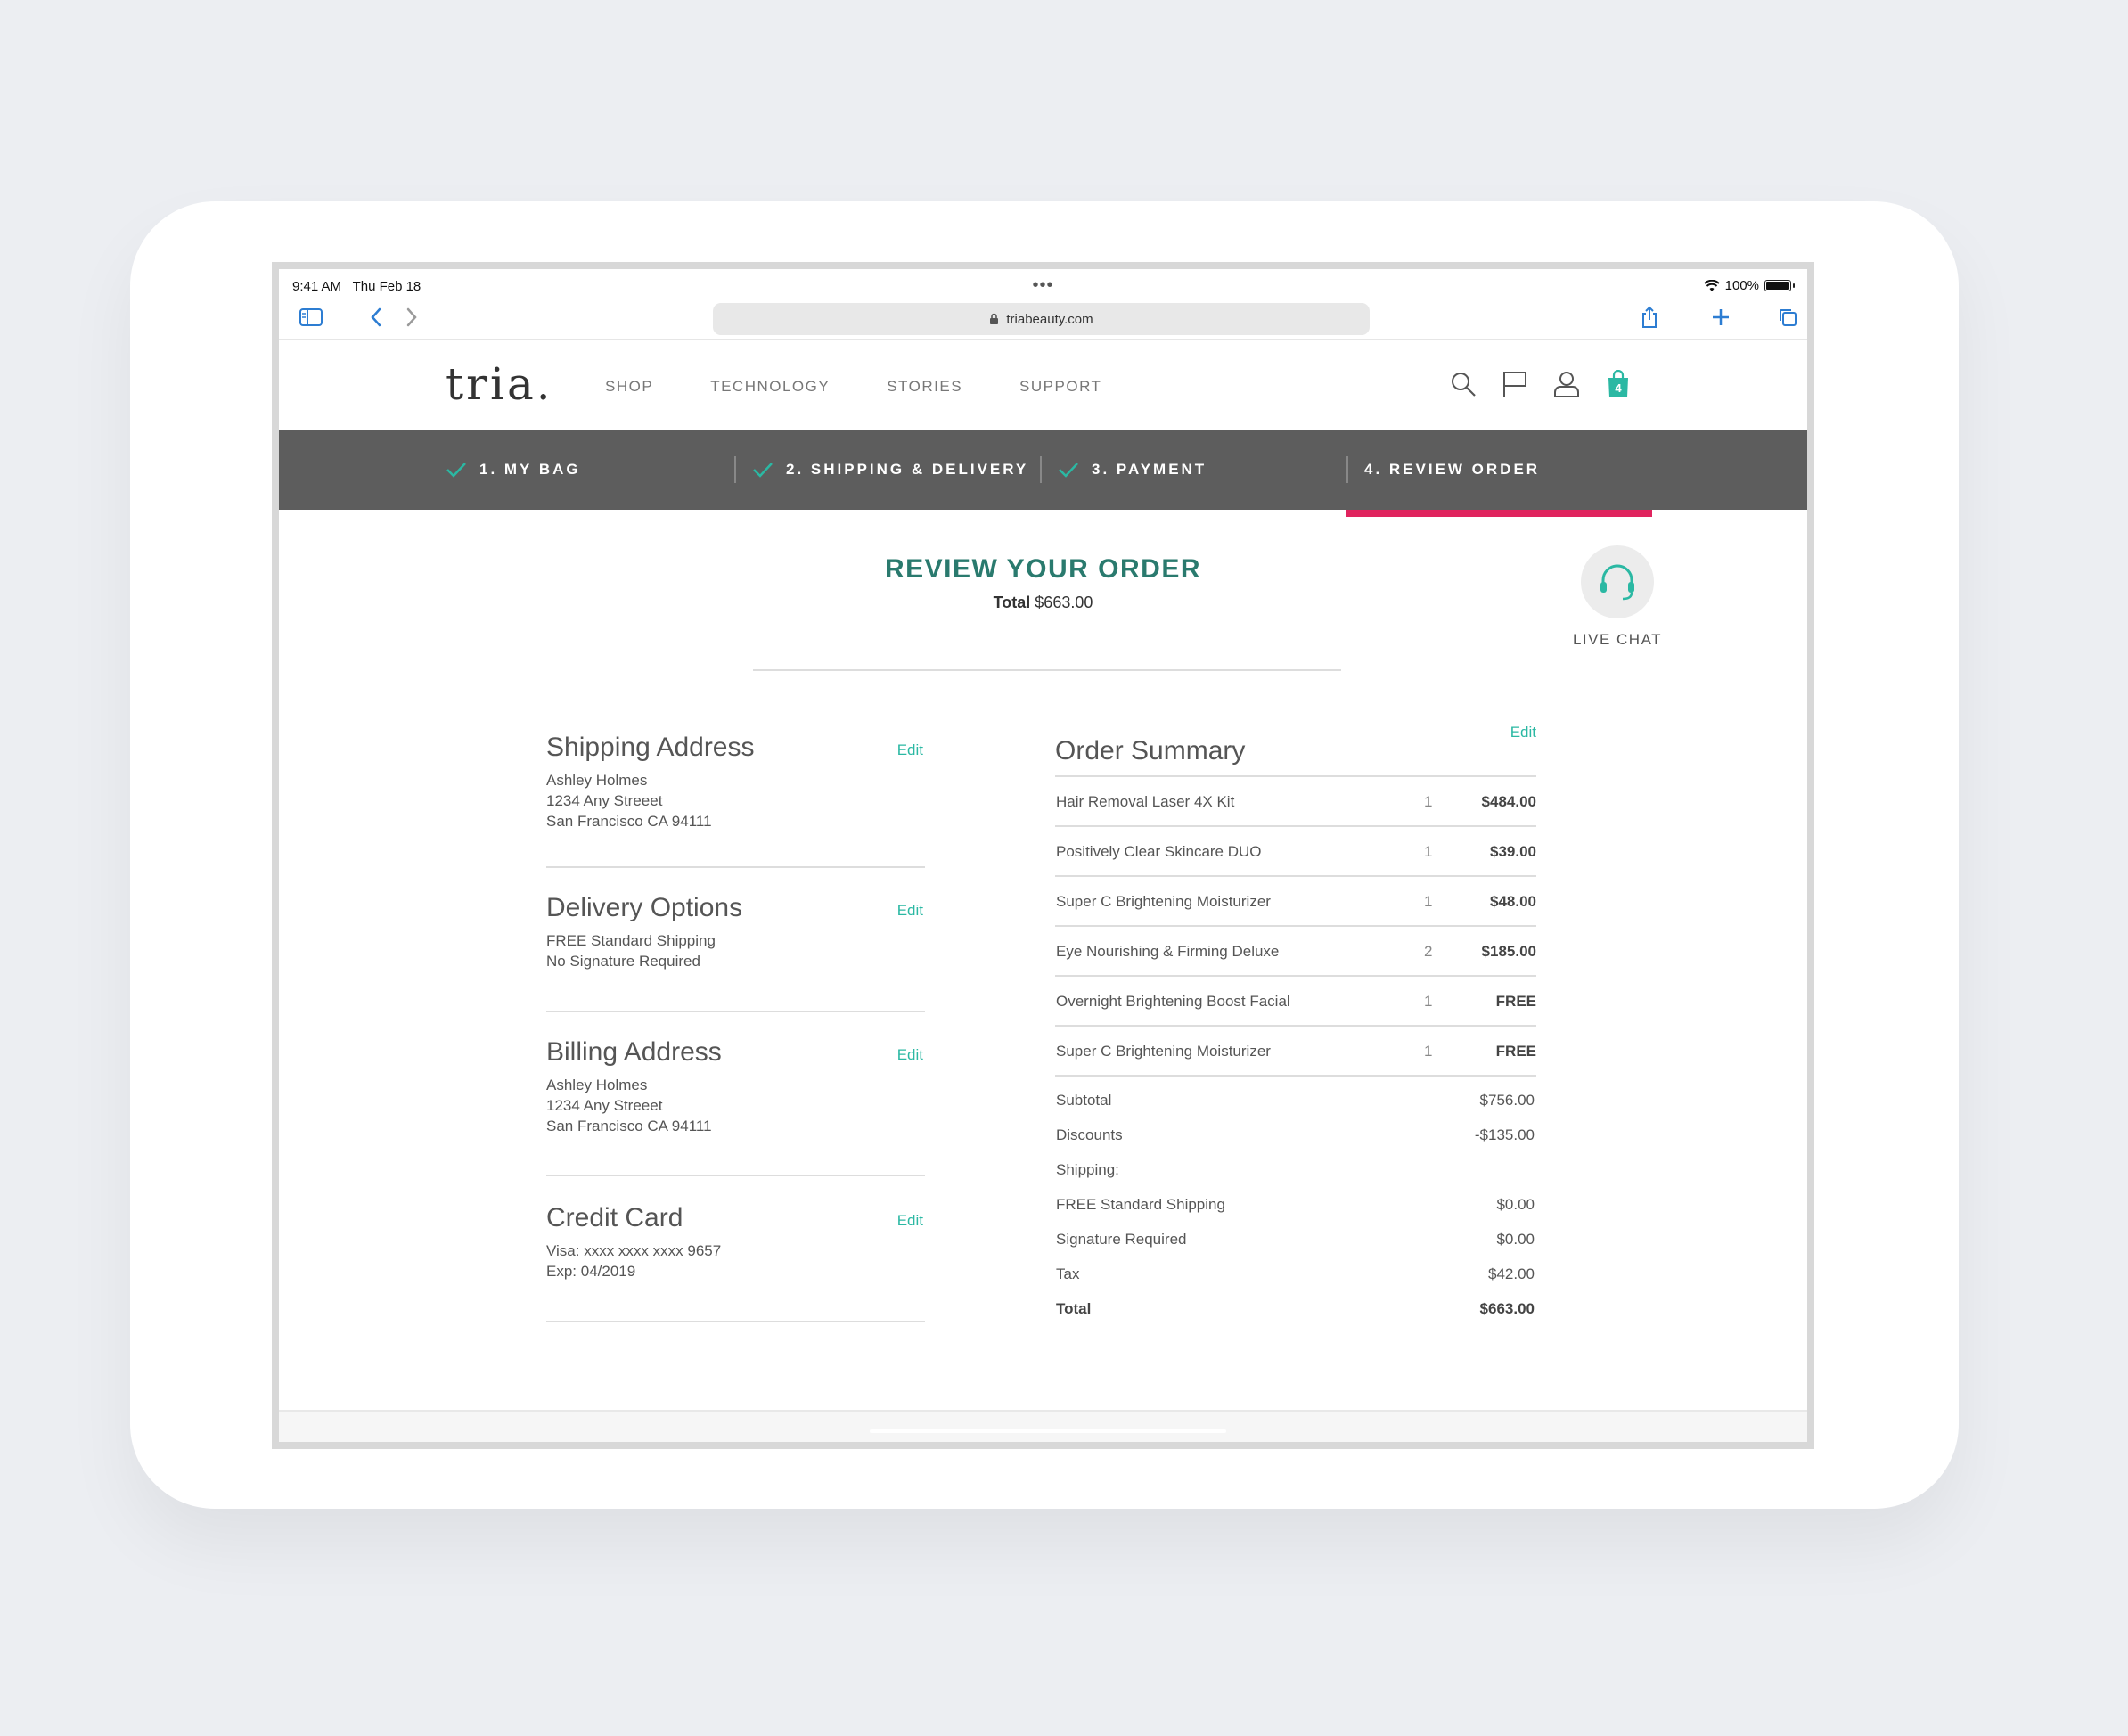 The width and height of the screenshot is (2128, 1736). I want to click on live-chat-button: LIVE CHAT, so click(1617, 597).